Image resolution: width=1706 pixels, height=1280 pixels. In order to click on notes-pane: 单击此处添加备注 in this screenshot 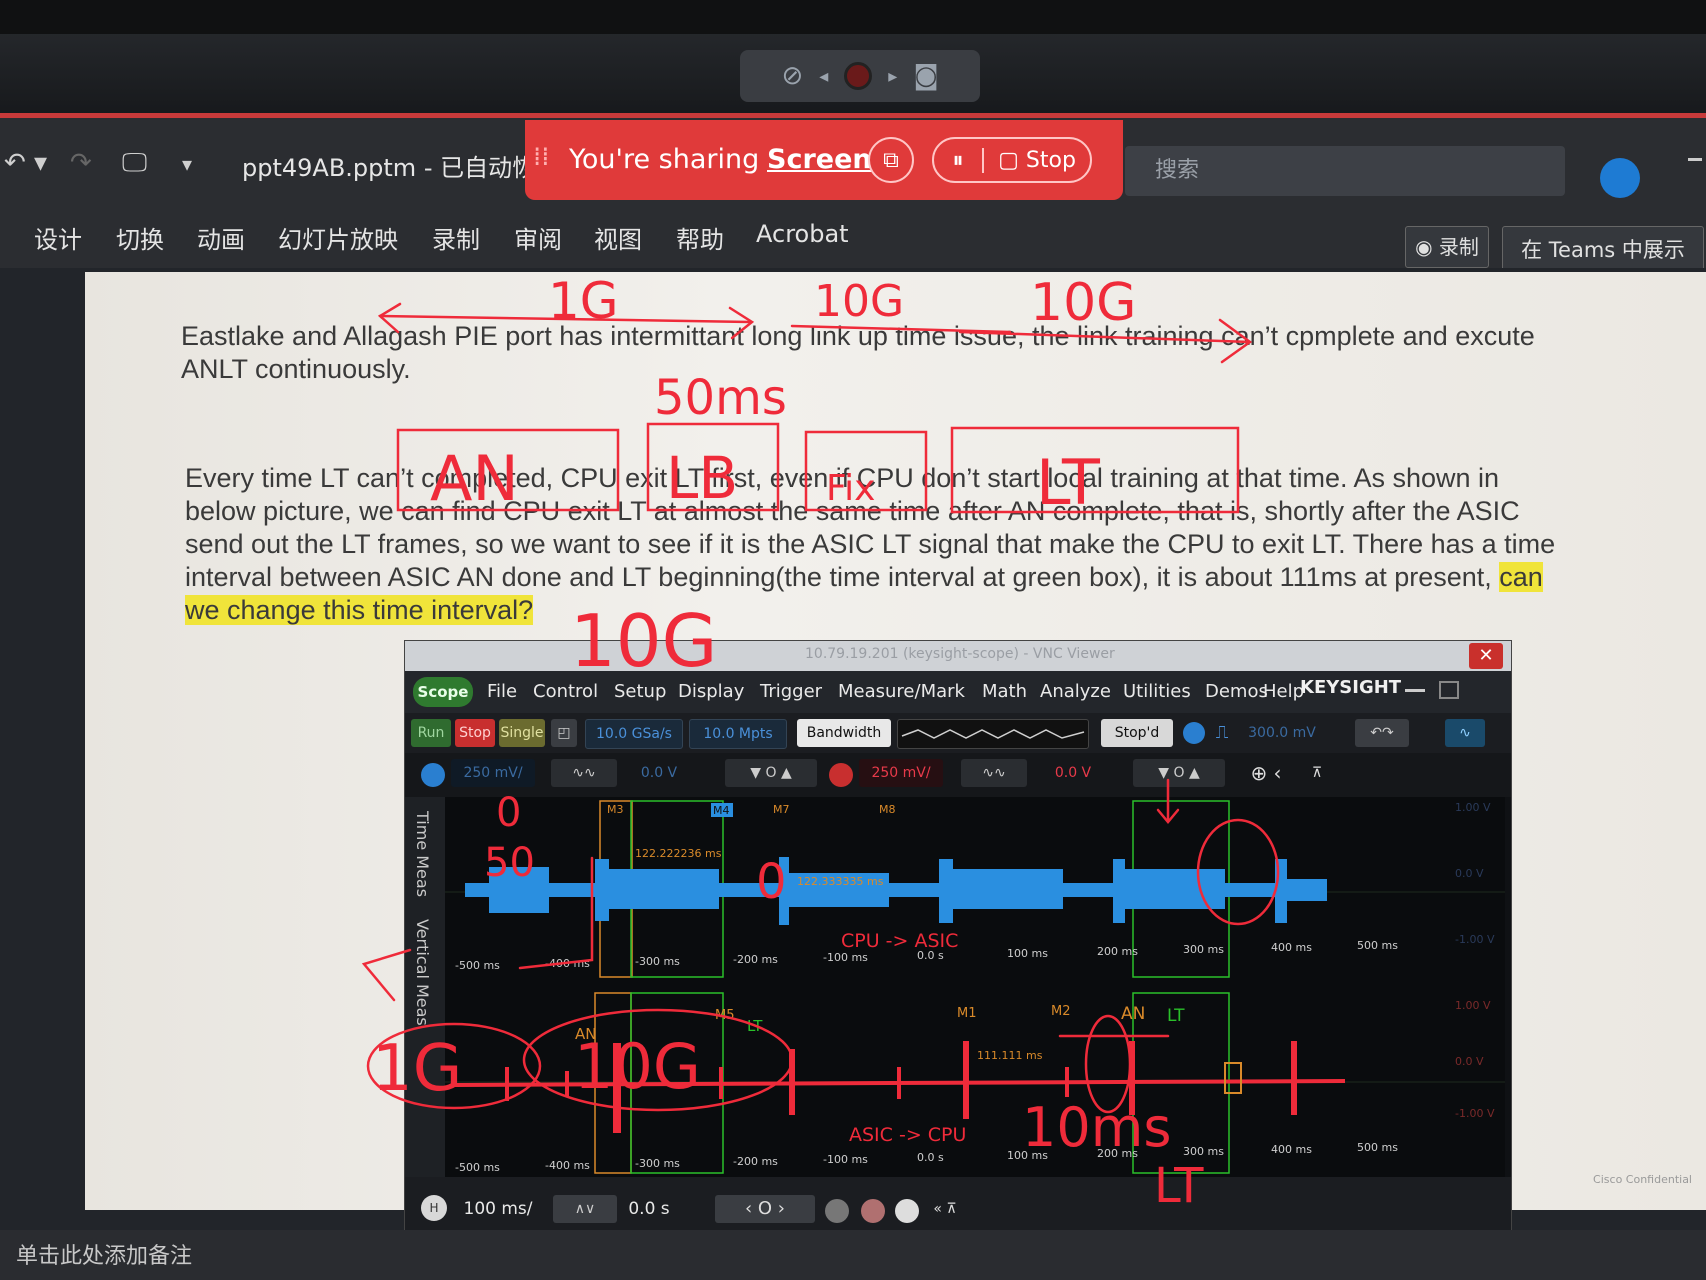, I will do `click(853, 1255)`.